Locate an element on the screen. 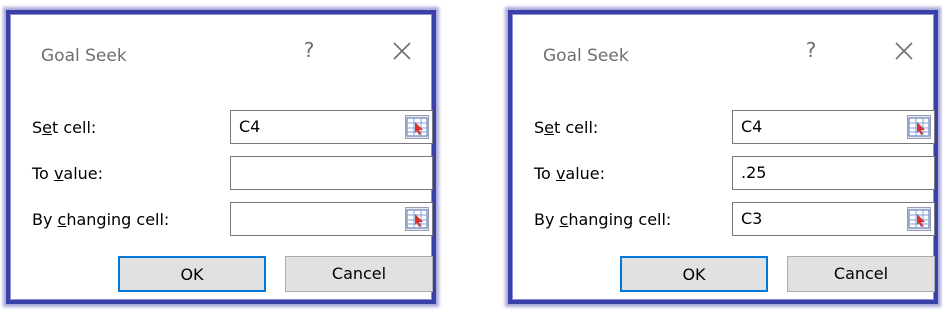 This screenshot has width=943, height=315. changing-cell-input: C3 is located at coordinates (833, 219).